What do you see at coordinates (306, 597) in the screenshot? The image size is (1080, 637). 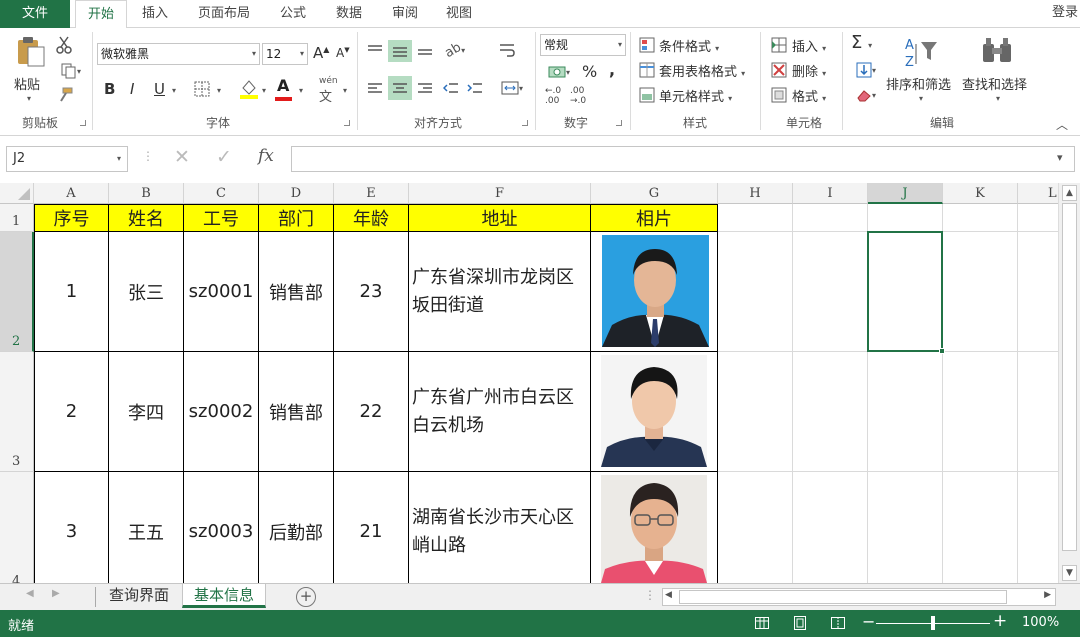 I see `add-sheet-icon: +` at bounding box center [306, 597].